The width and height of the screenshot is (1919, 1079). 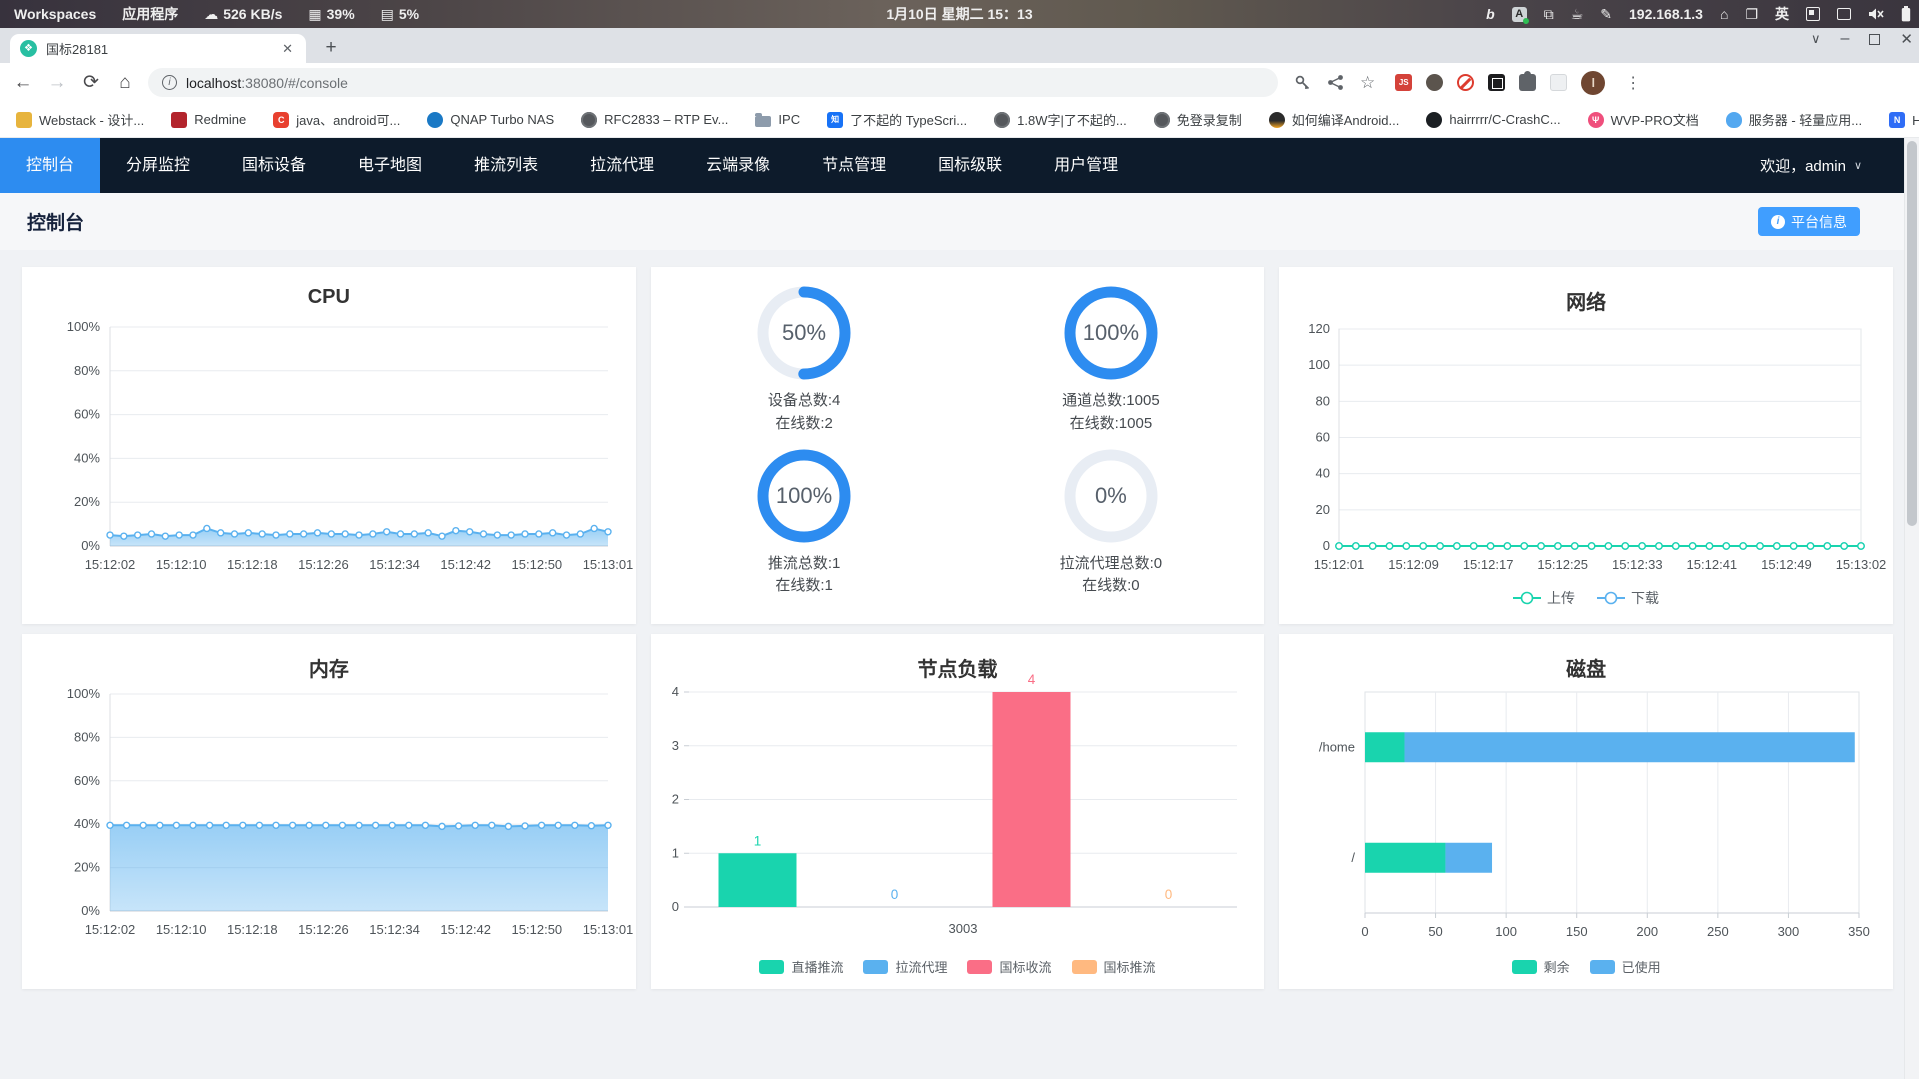 I want to click on extension-adblock-icon, so click(x=1466, y=82).